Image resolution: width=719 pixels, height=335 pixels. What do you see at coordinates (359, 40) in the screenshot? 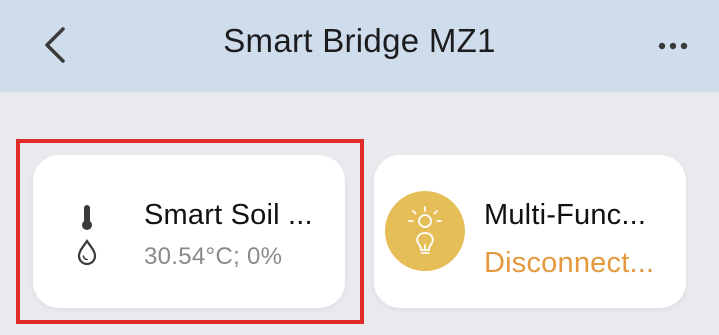
I see `page-title: Smart Bridge MZ1` at bounding box center [359, 40].